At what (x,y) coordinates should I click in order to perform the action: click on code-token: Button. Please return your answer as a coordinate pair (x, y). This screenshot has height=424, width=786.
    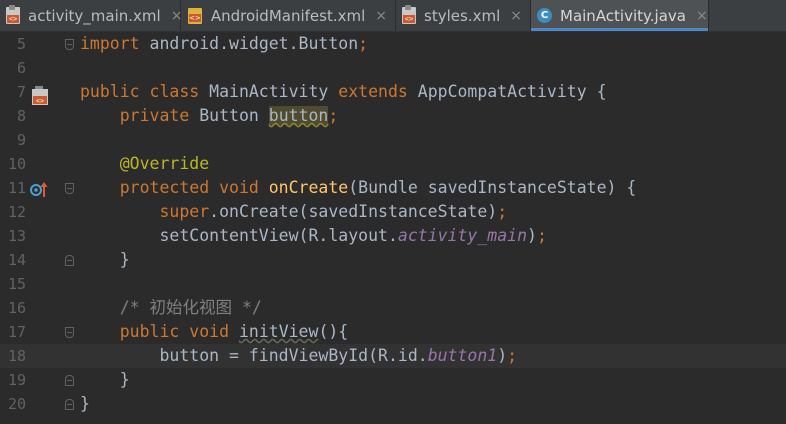
    Looking at the image, I should click on (234, 115).